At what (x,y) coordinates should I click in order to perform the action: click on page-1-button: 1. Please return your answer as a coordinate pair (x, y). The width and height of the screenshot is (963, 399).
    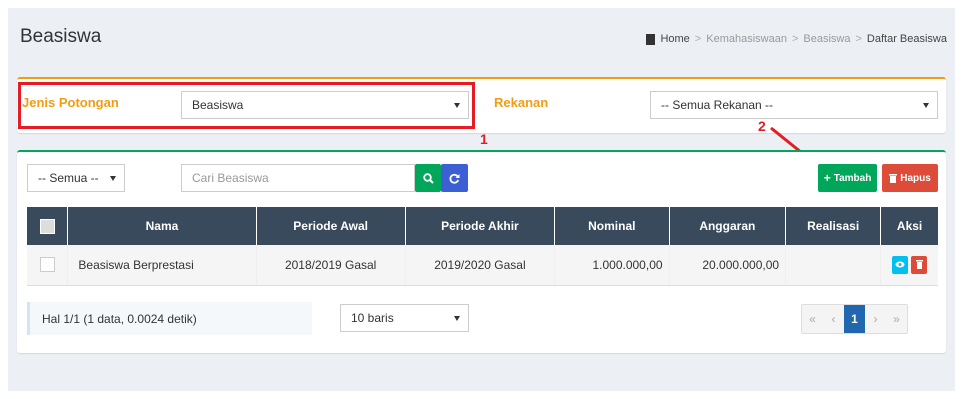
    Looking at the image, I should click on (854, 319).